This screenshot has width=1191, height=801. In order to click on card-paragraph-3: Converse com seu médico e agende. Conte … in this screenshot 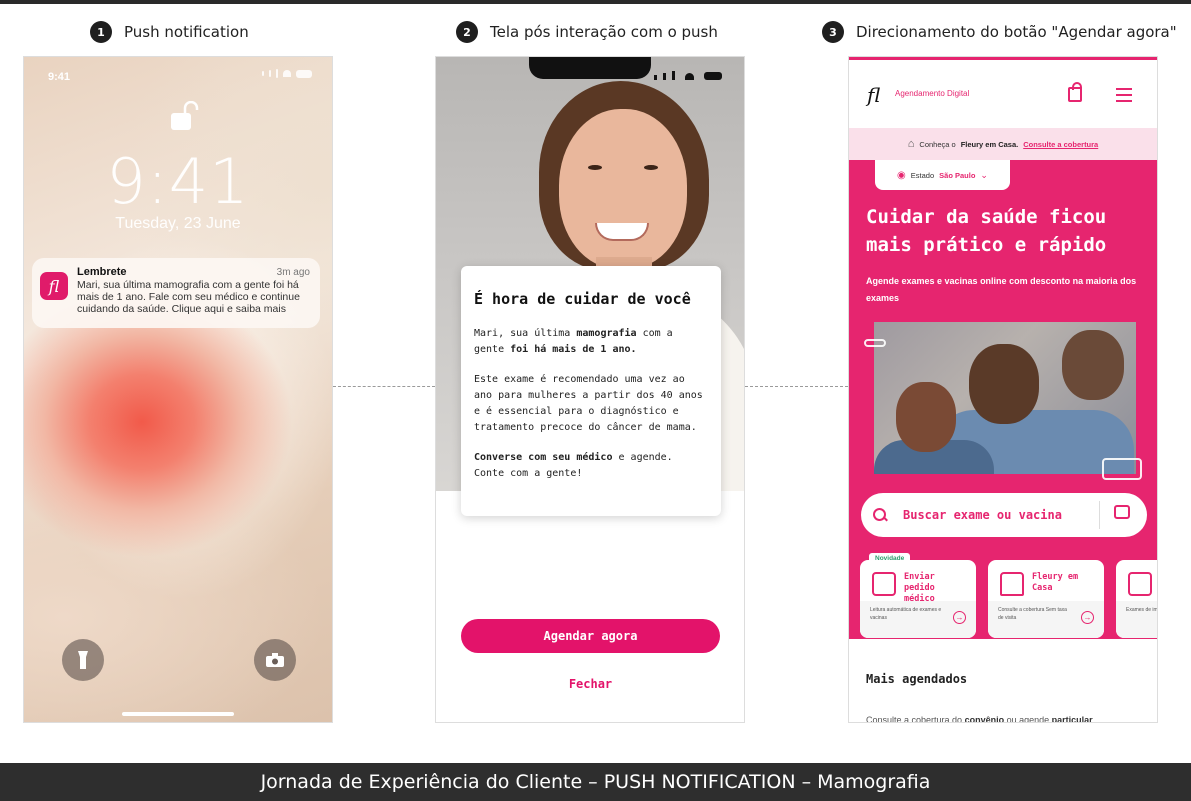, I will do `click(573, 465)`.